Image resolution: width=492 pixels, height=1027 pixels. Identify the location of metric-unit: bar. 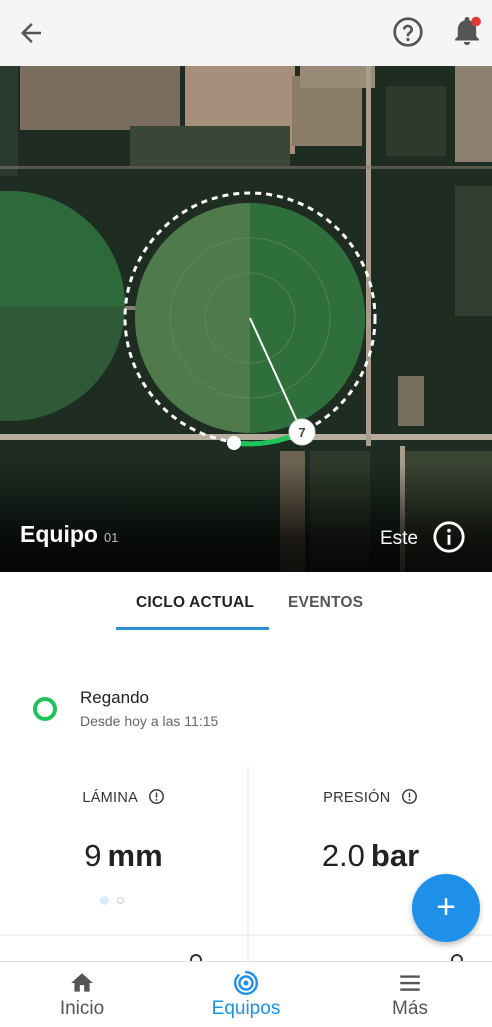
(395, 855).